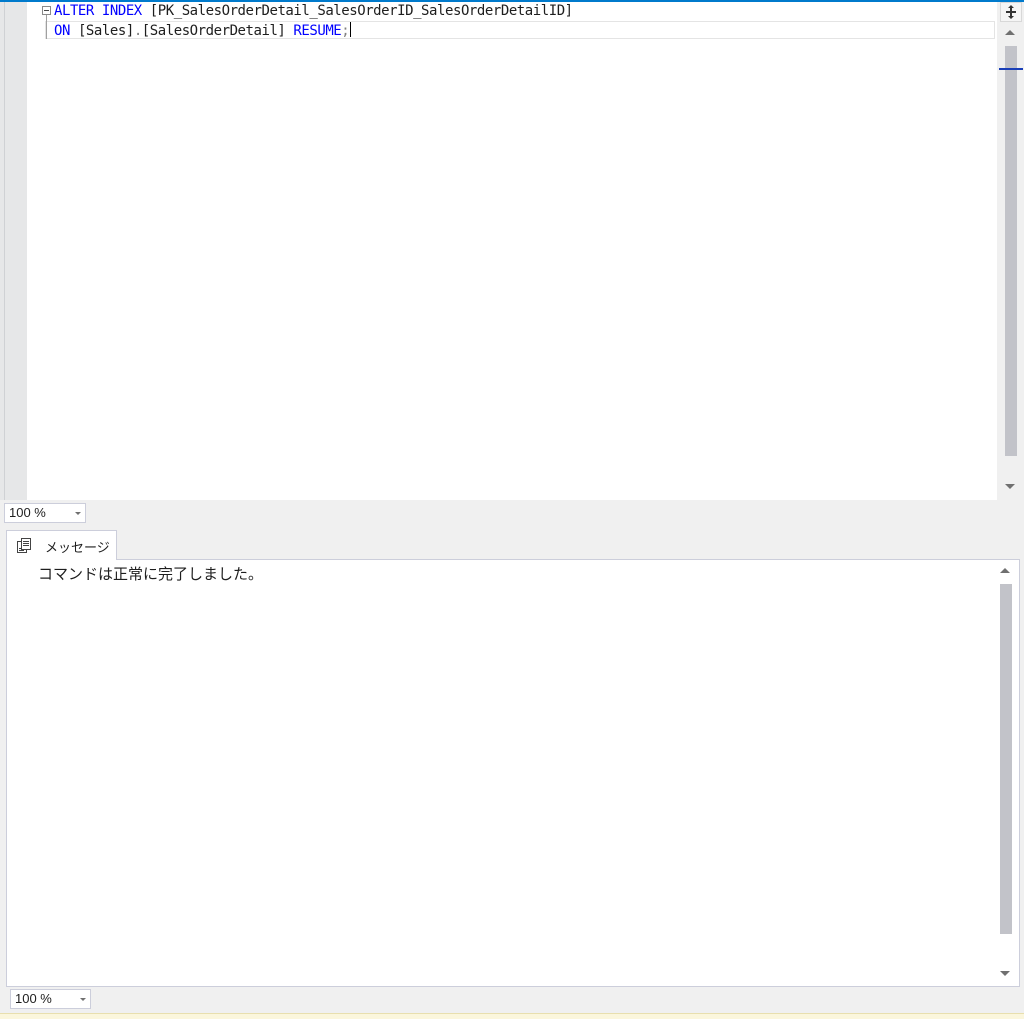  Describe the element at coordinates (24, 545) in the screenshot. I see `messages-icon` at that location.